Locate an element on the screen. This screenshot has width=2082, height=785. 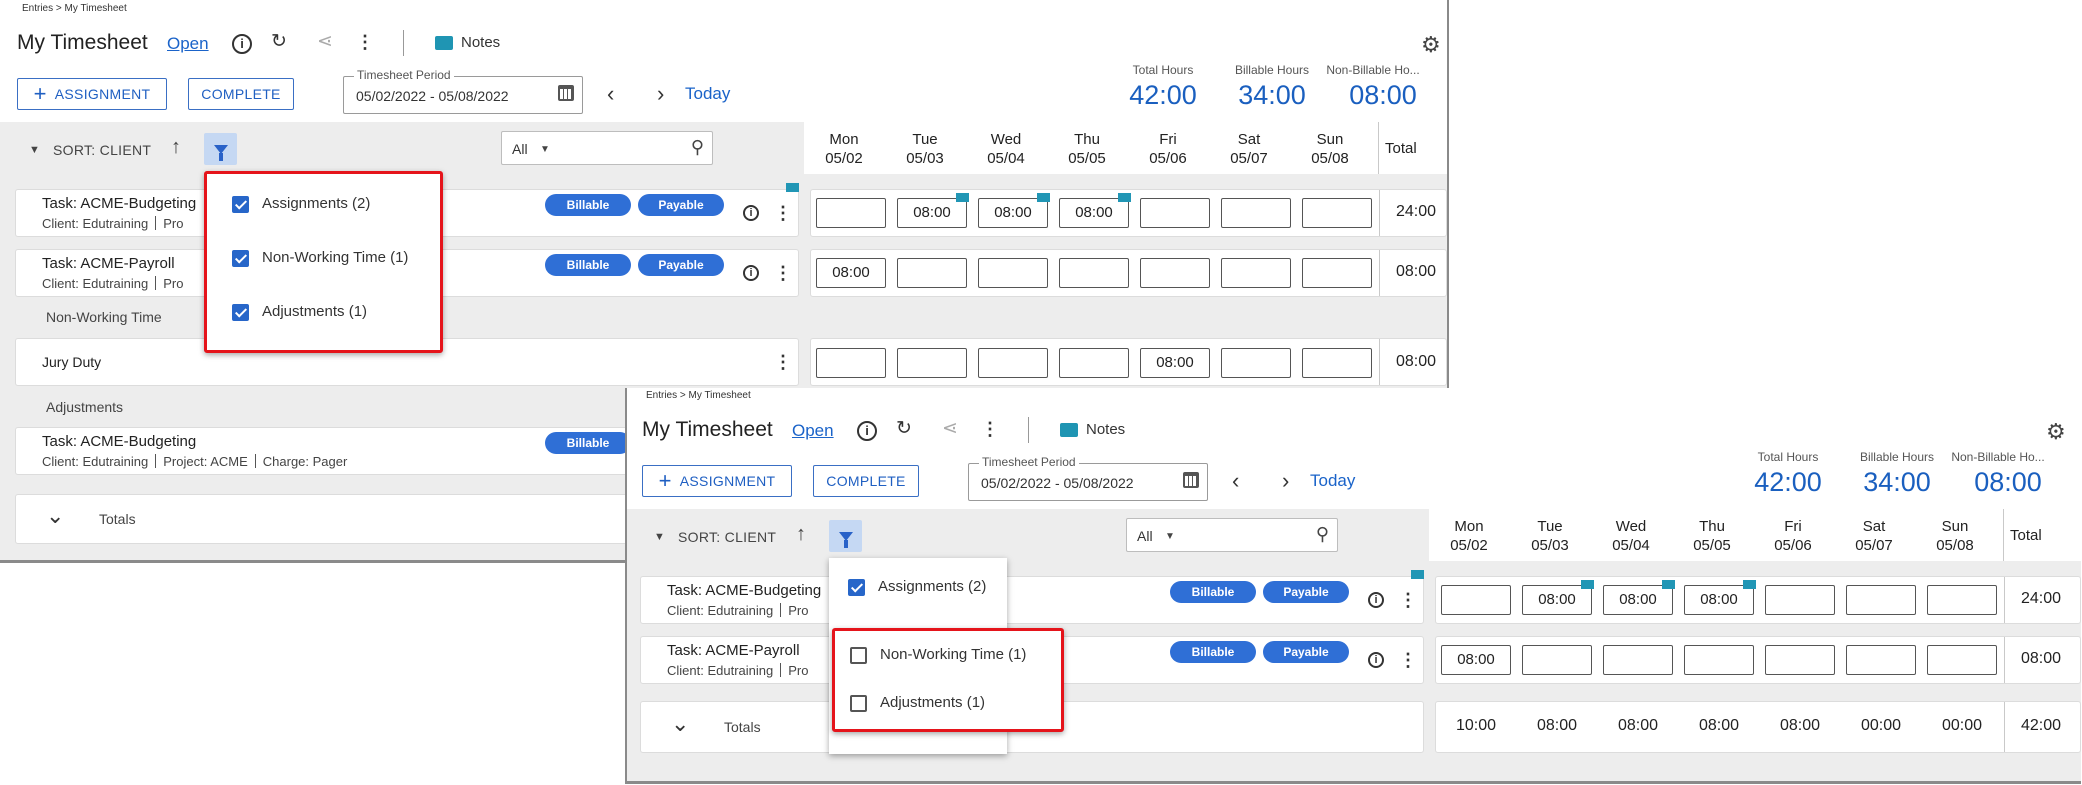
sort-caret-icon: ▼ is located at coordinates (659, 537).